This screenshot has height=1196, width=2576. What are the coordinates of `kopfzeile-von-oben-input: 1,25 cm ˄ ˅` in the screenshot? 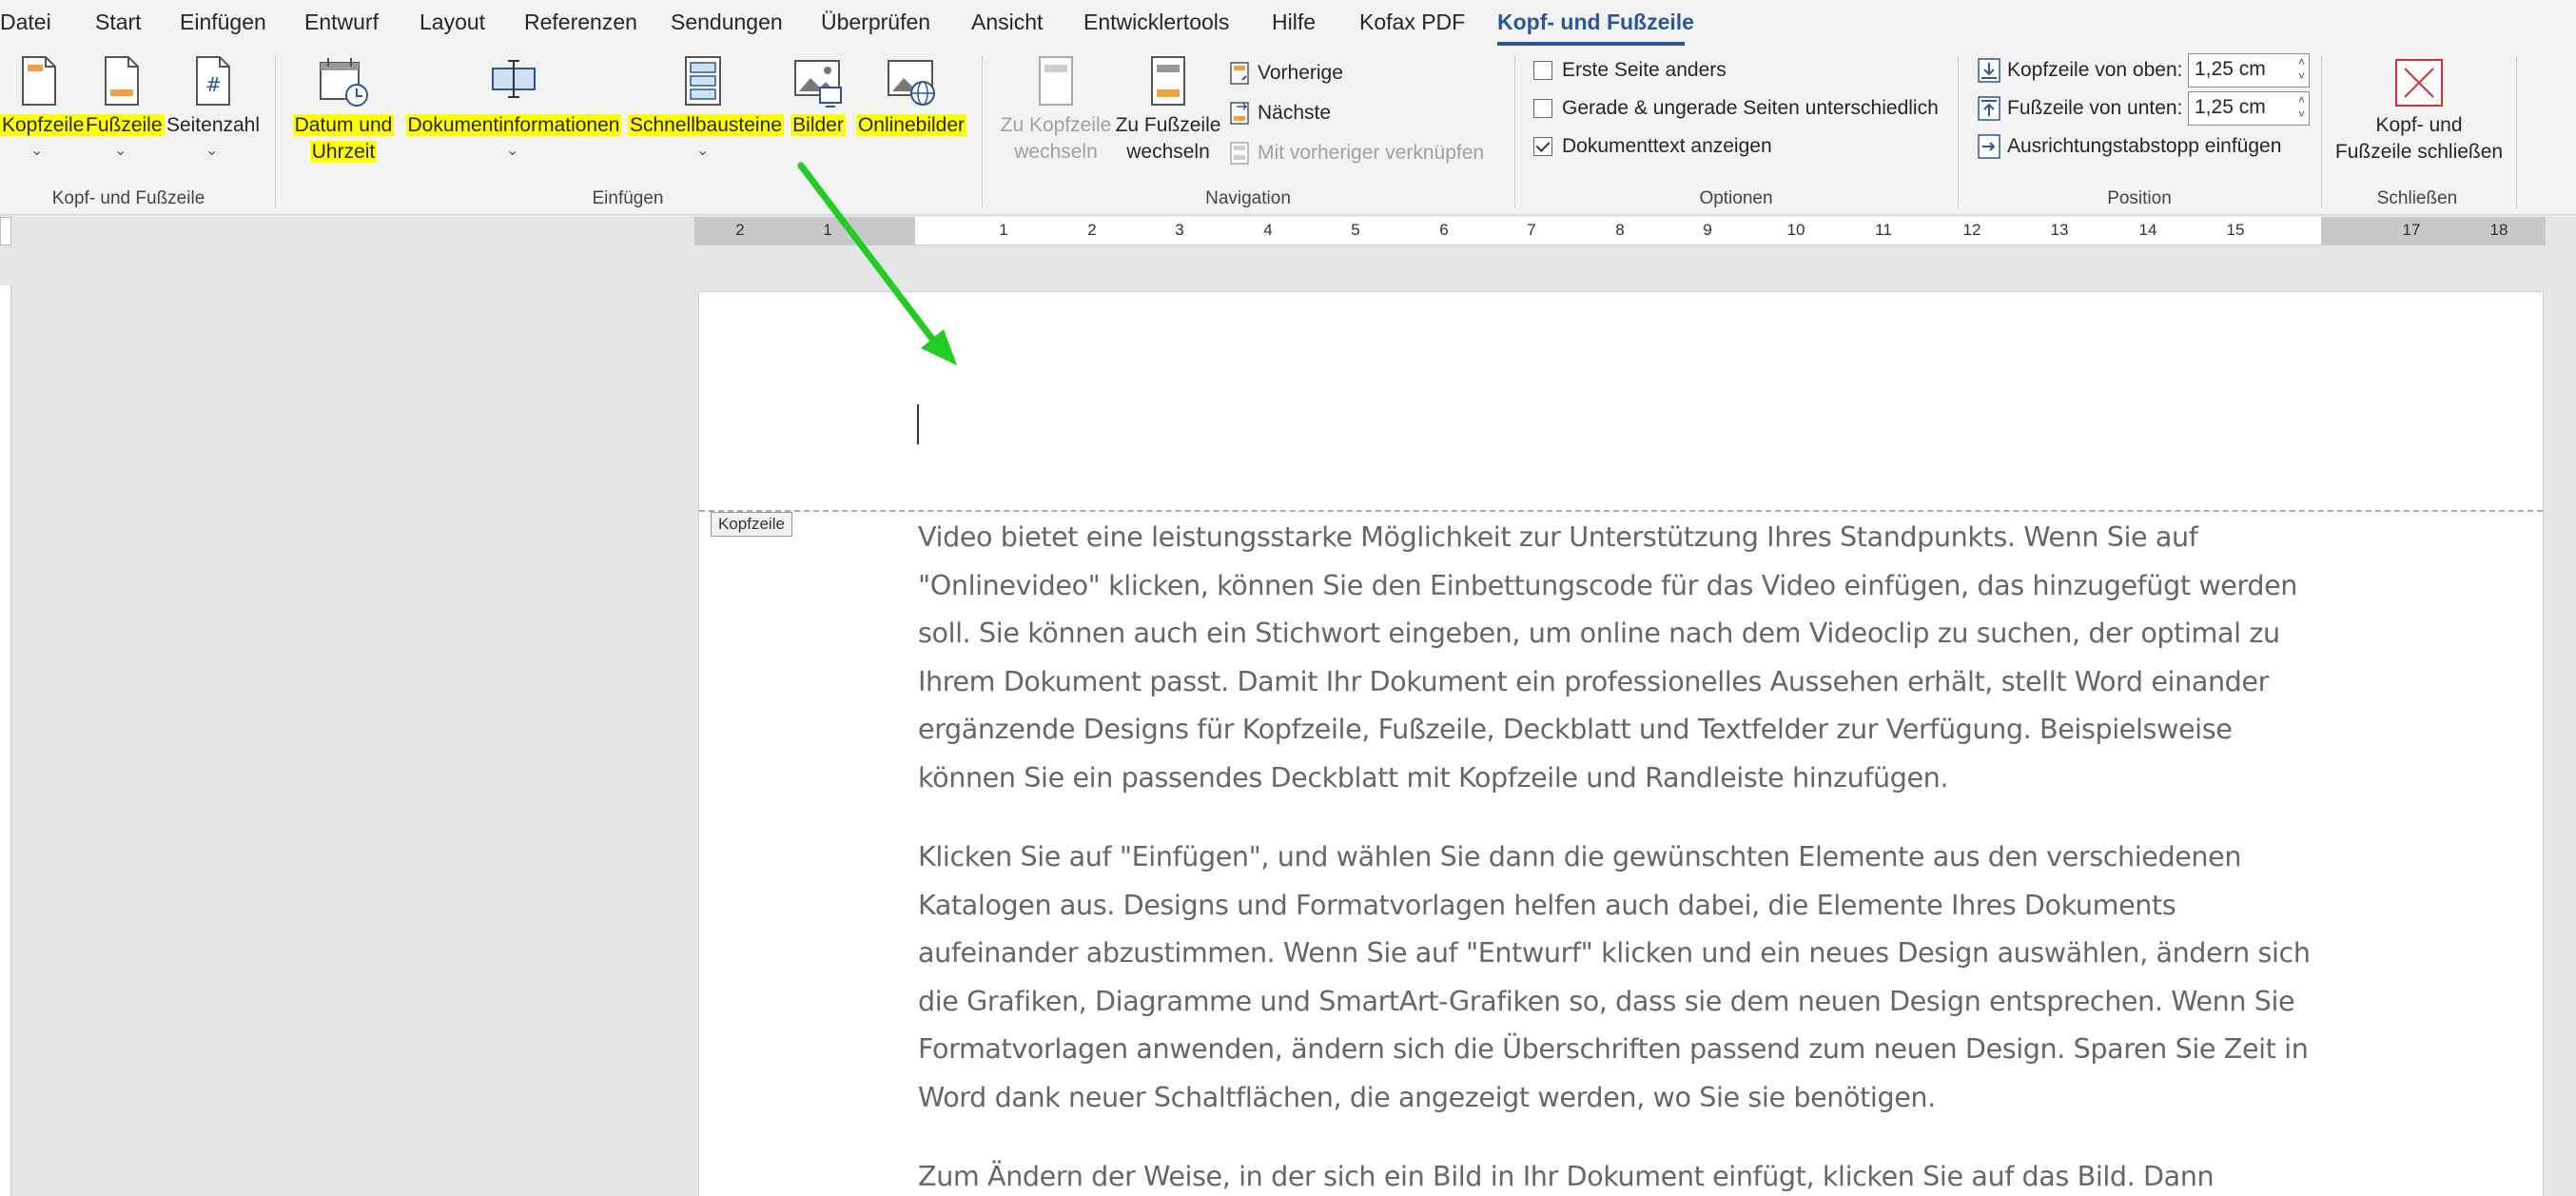 It's located at (2249, 70).